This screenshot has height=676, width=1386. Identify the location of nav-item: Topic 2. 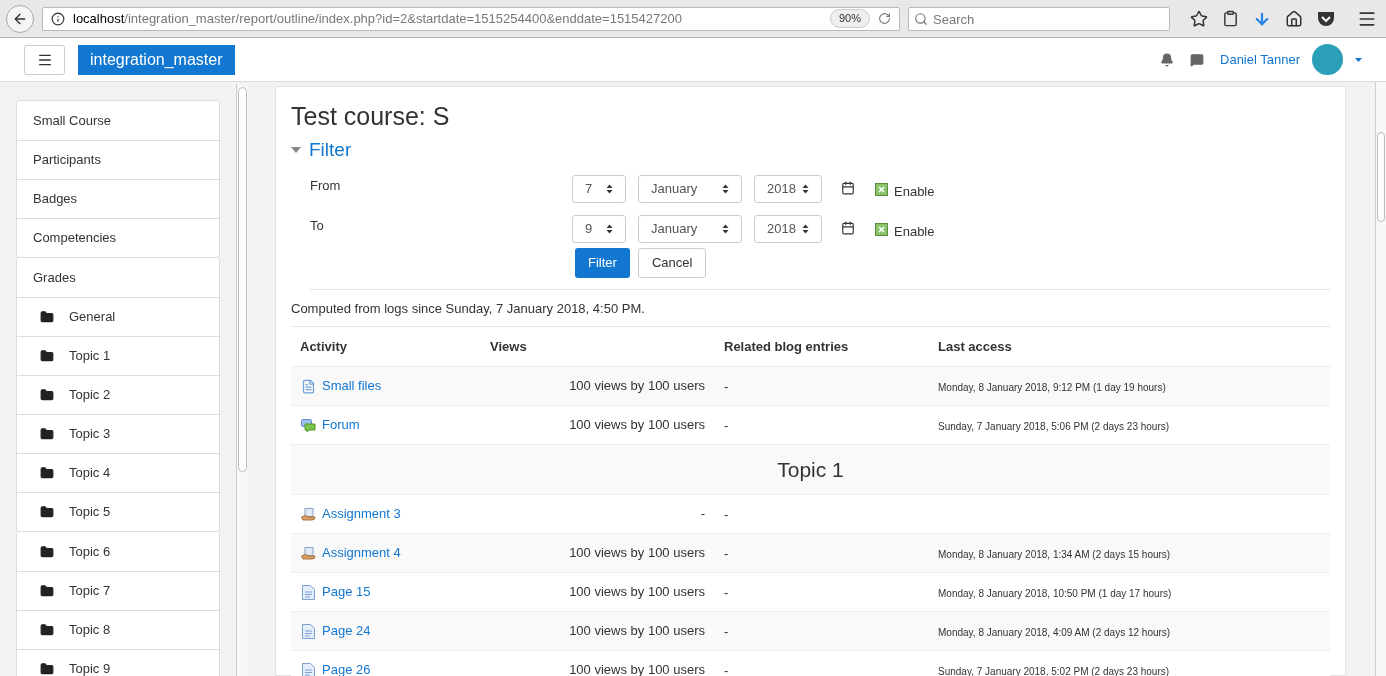
(118, 394).